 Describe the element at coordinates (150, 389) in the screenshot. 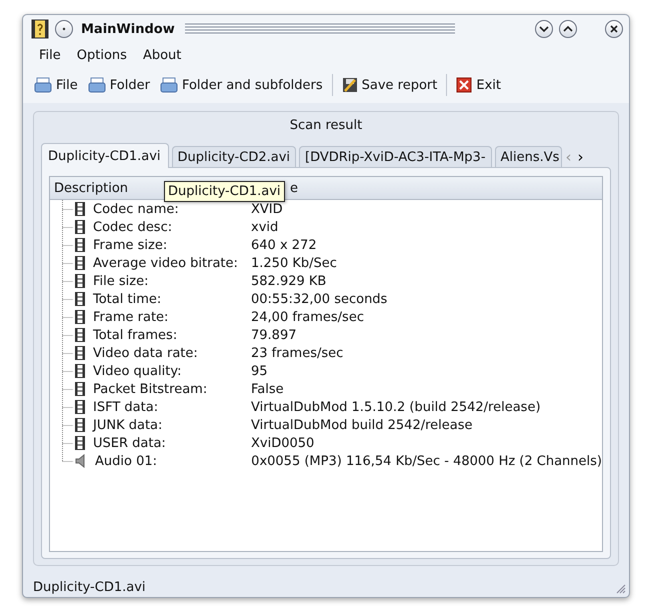

I see `property-name: Packet Bitstream:` at that location.